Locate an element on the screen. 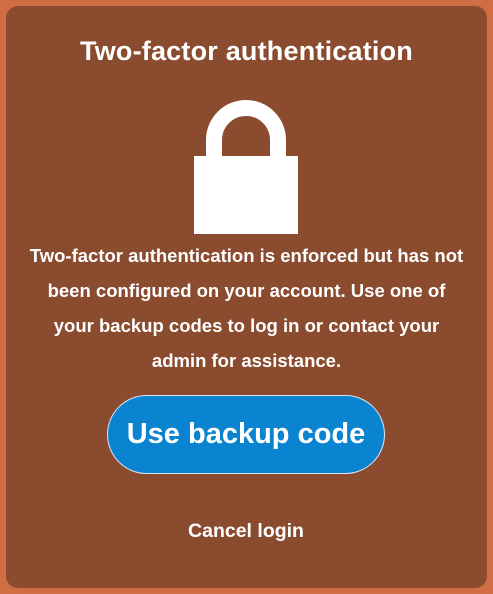  dialog-title: Two-factor authentication is located at coordinates (246, 51).